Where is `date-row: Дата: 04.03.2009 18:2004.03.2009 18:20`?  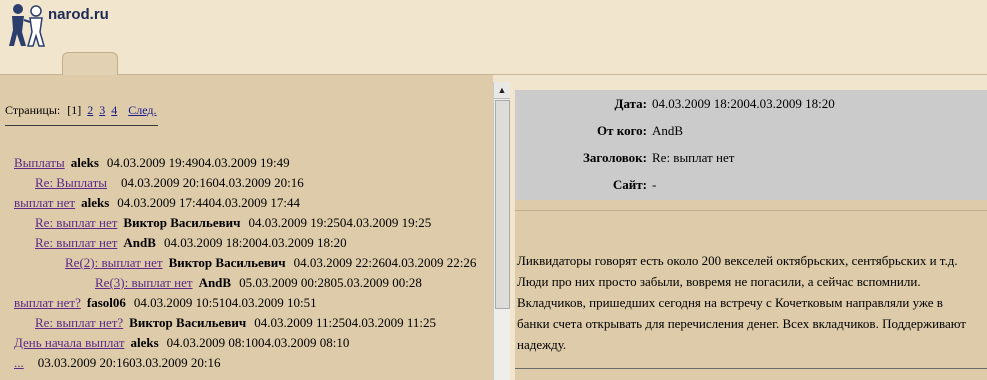 date-row: Дата: 04.03.2009 18:2004.03.2009 18:20 is located at coordinates (751, 104).